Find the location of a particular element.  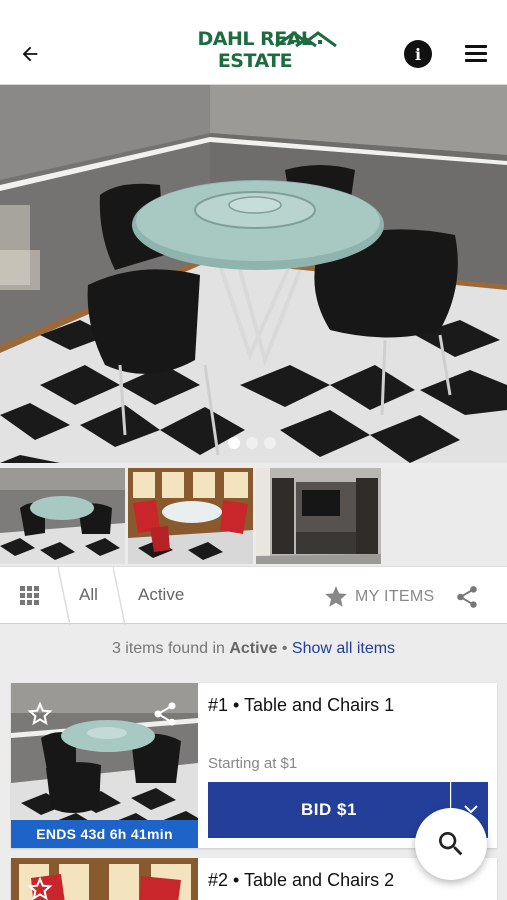

star-icon is located at coordinates (336, 596).